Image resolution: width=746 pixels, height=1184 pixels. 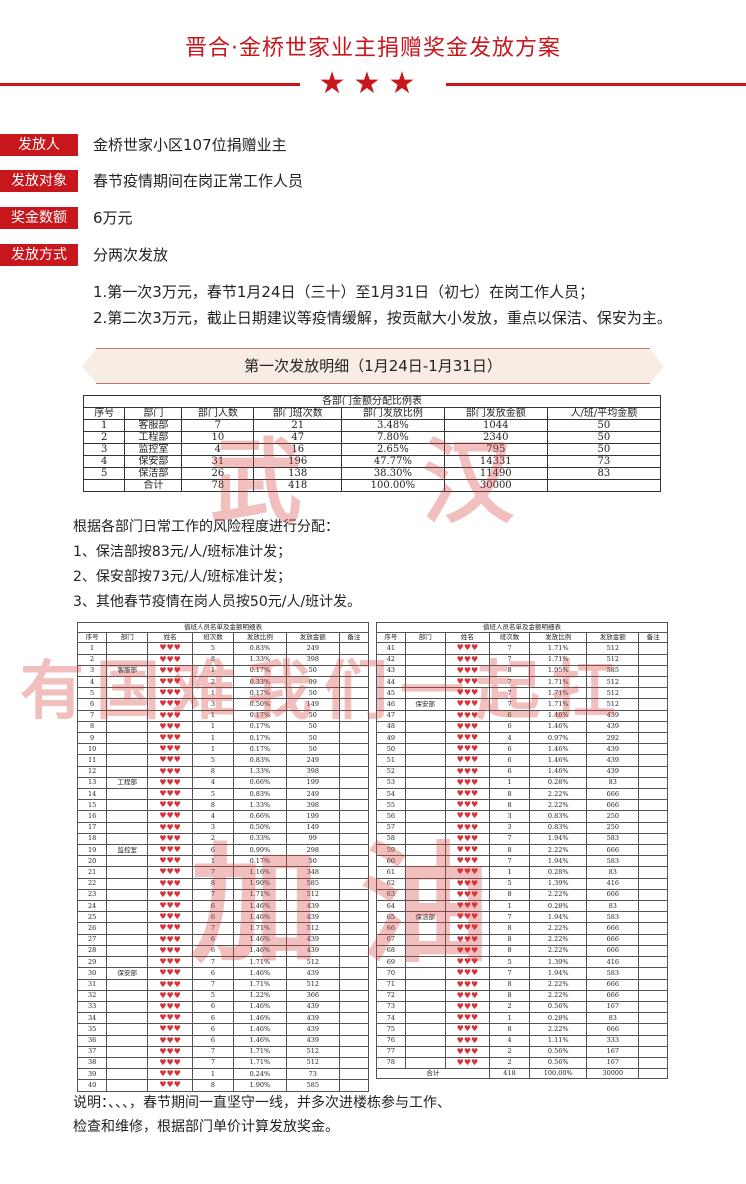 I want to click on row-number: 24, so click(x=92, y=906).